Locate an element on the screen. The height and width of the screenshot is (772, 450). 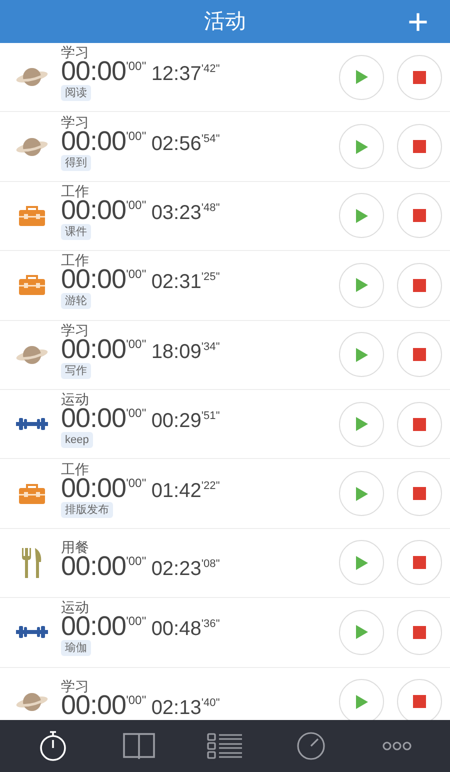
total-seconds: '34'' is located at coordinates (210, 347).